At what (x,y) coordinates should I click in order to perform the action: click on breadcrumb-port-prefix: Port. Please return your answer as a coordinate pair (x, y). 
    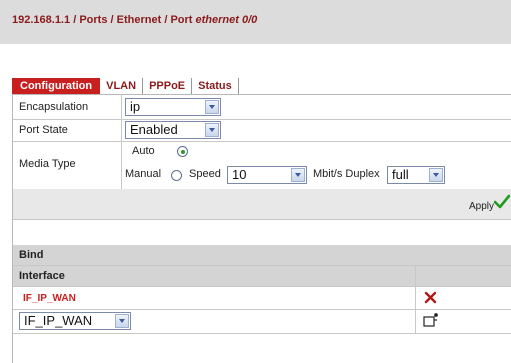
    Looking at the image, I should click on (181, 20).